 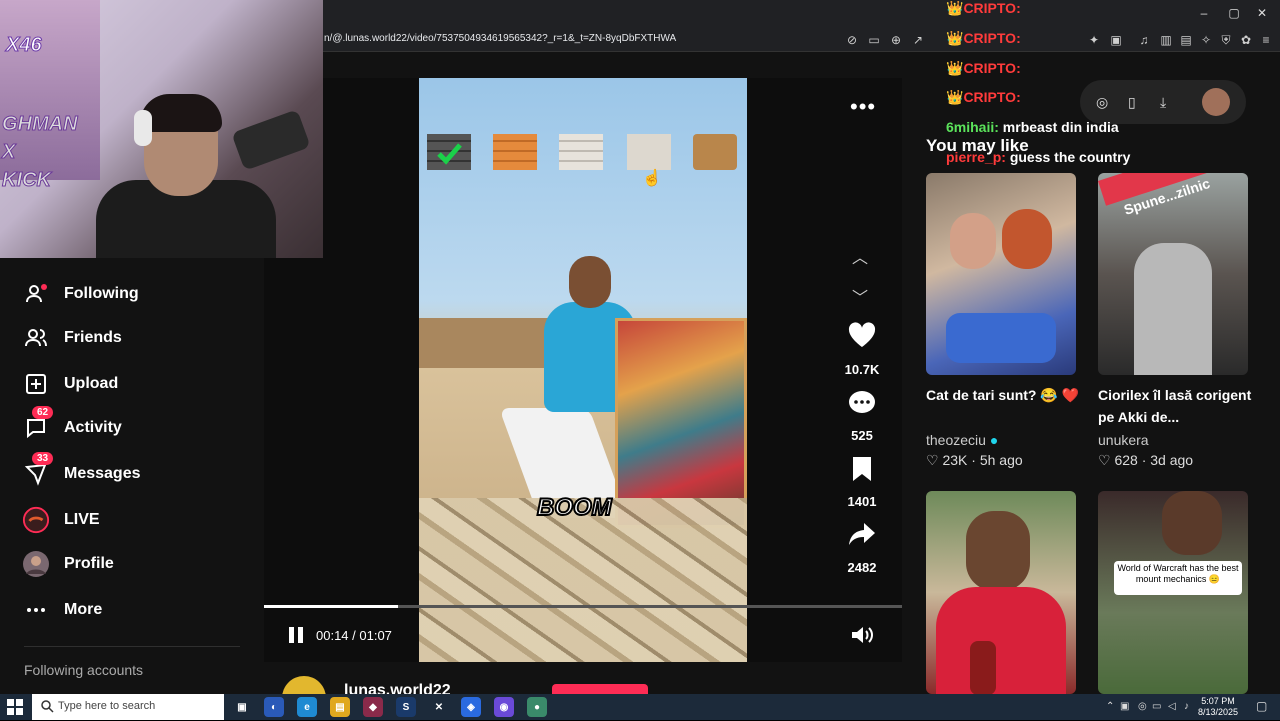 I want to click on chevron-down-icon: ﹀, so click(x=860, y=296).